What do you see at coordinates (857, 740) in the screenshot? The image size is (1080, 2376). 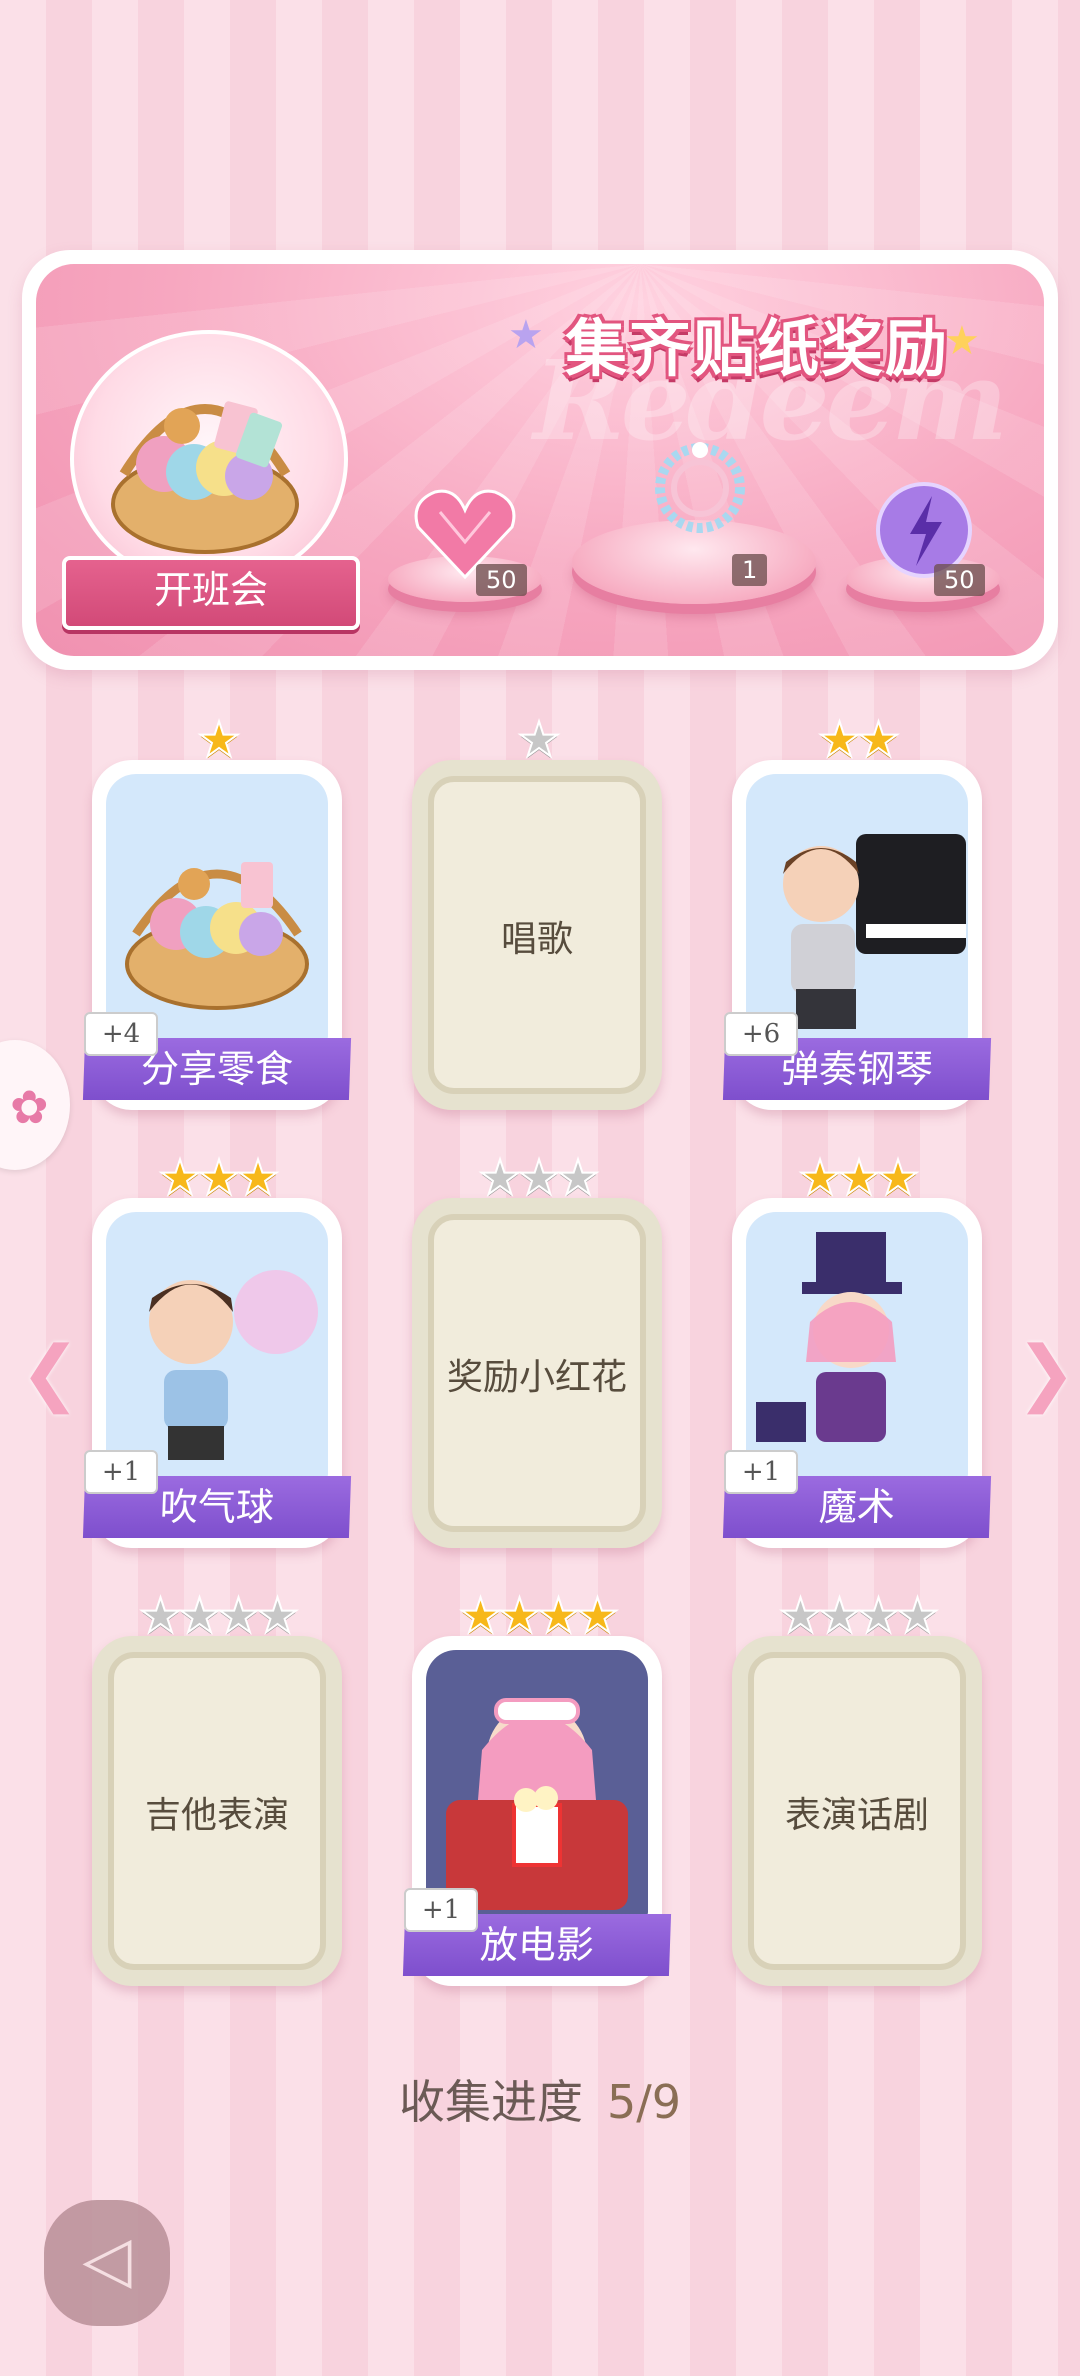 I see `card-stars: ★★` at bounding box center [857, 740].